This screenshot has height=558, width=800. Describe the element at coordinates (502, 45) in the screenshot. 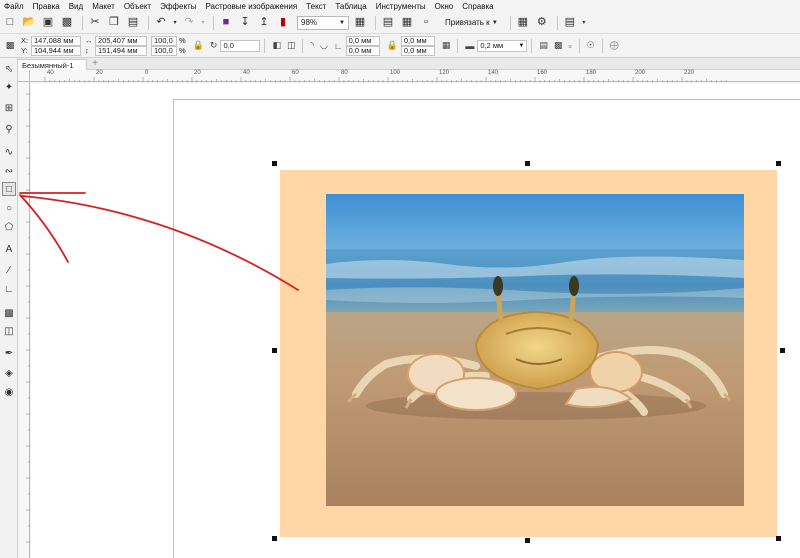

I see `outline-width-select: 0,2 мм ▼` at that location.